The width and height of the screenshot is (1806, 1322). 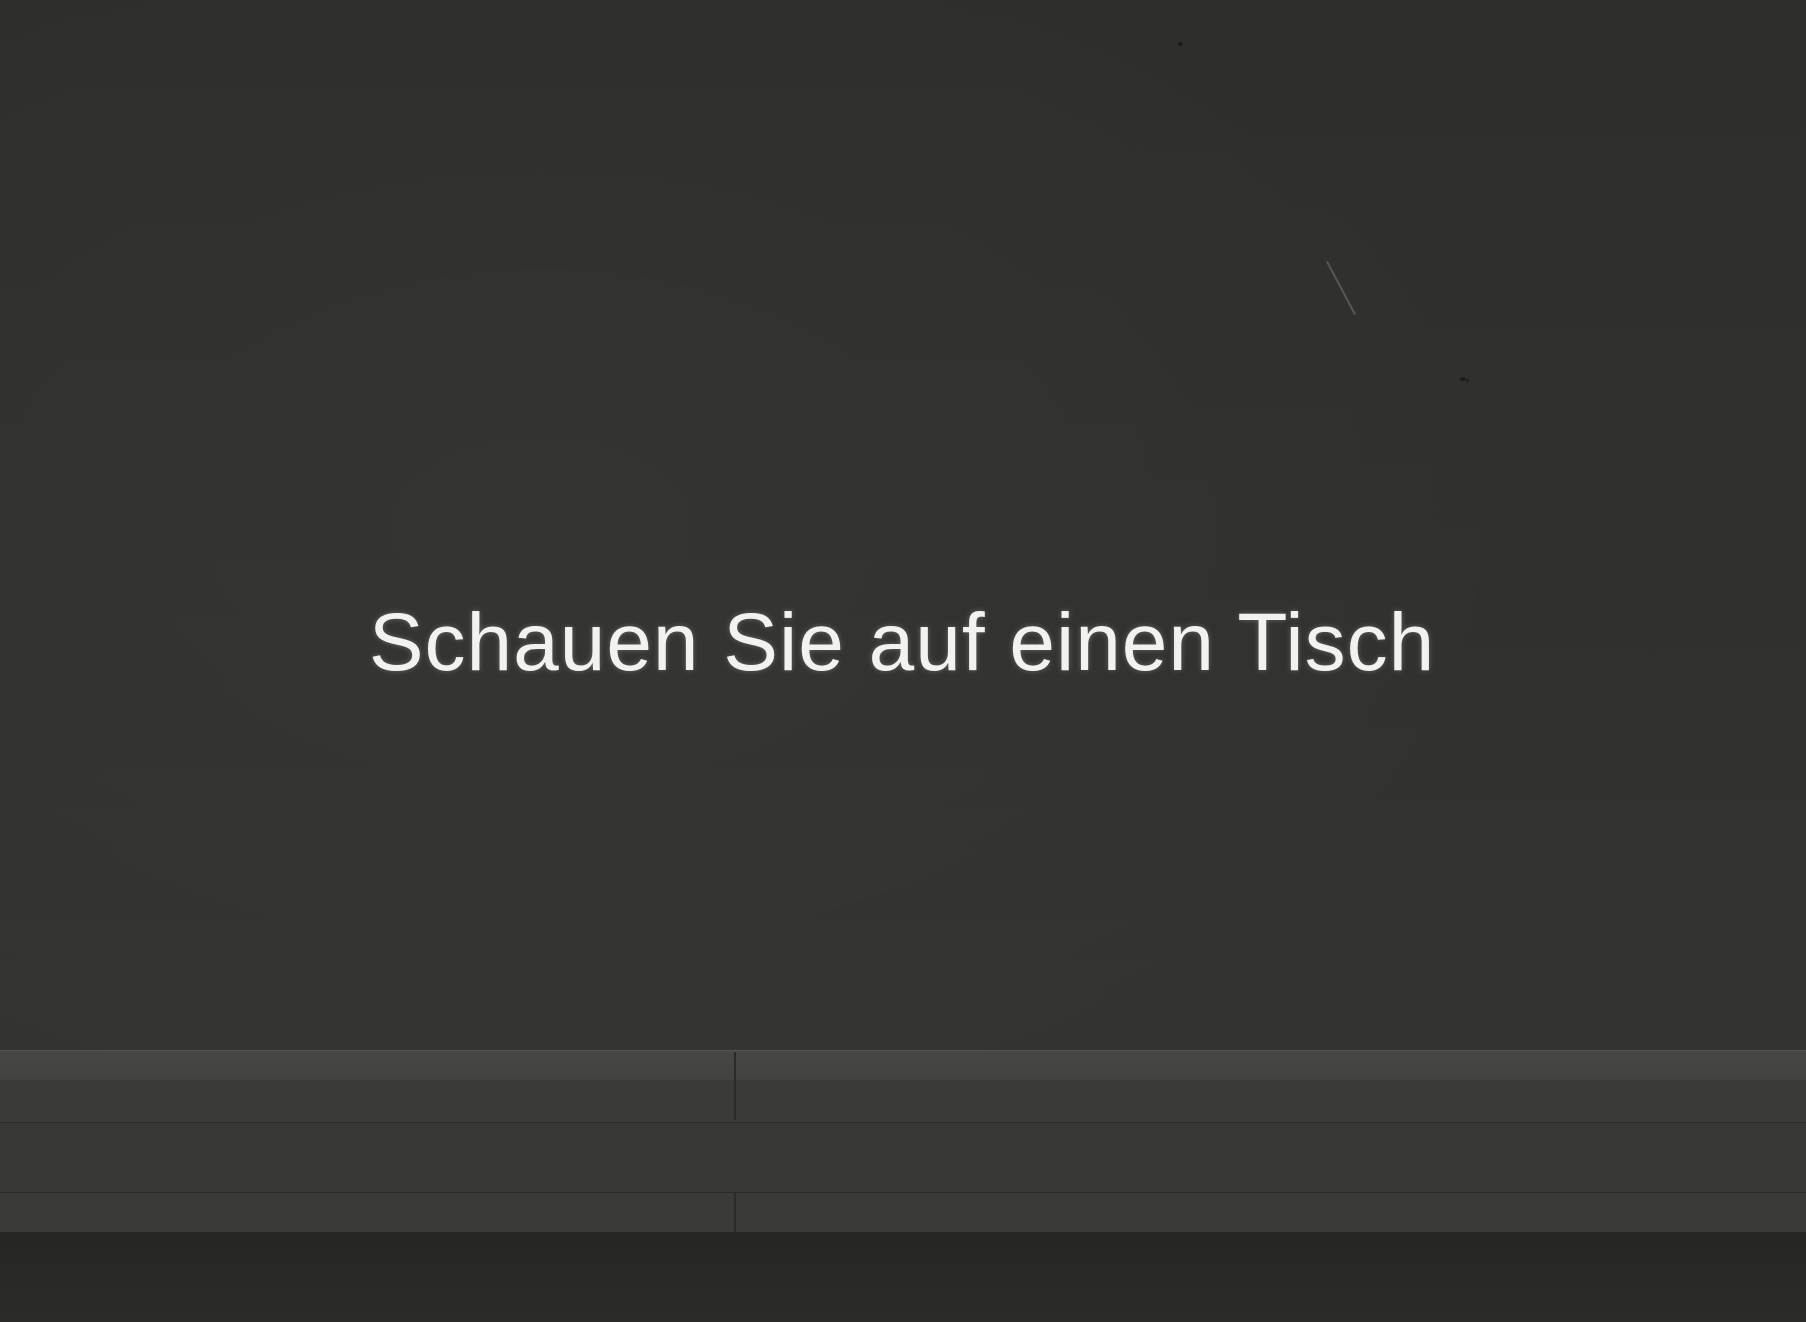 What do you see at coordinates (1341, 288) in the screenshot?
I see `wall-scratch` at bounding box center [1341, 288].